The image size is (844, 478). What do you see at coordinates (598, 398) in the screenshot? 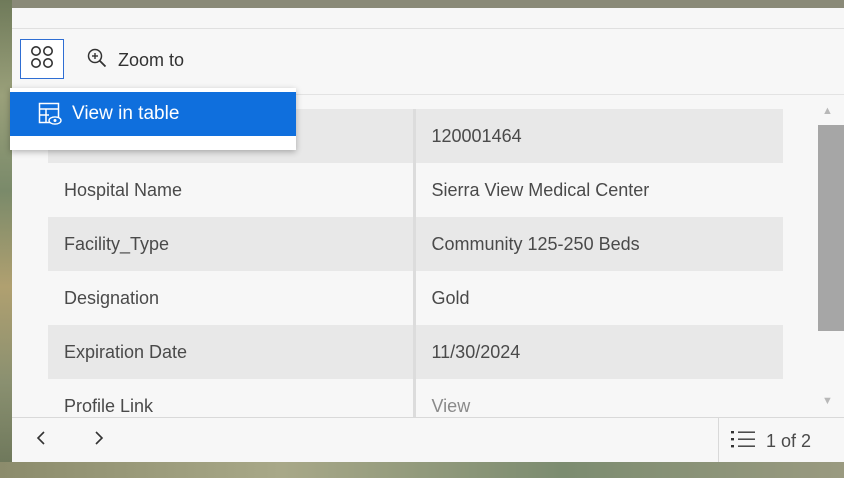
I see `profile-link: View` at bounding box center [598, 398].